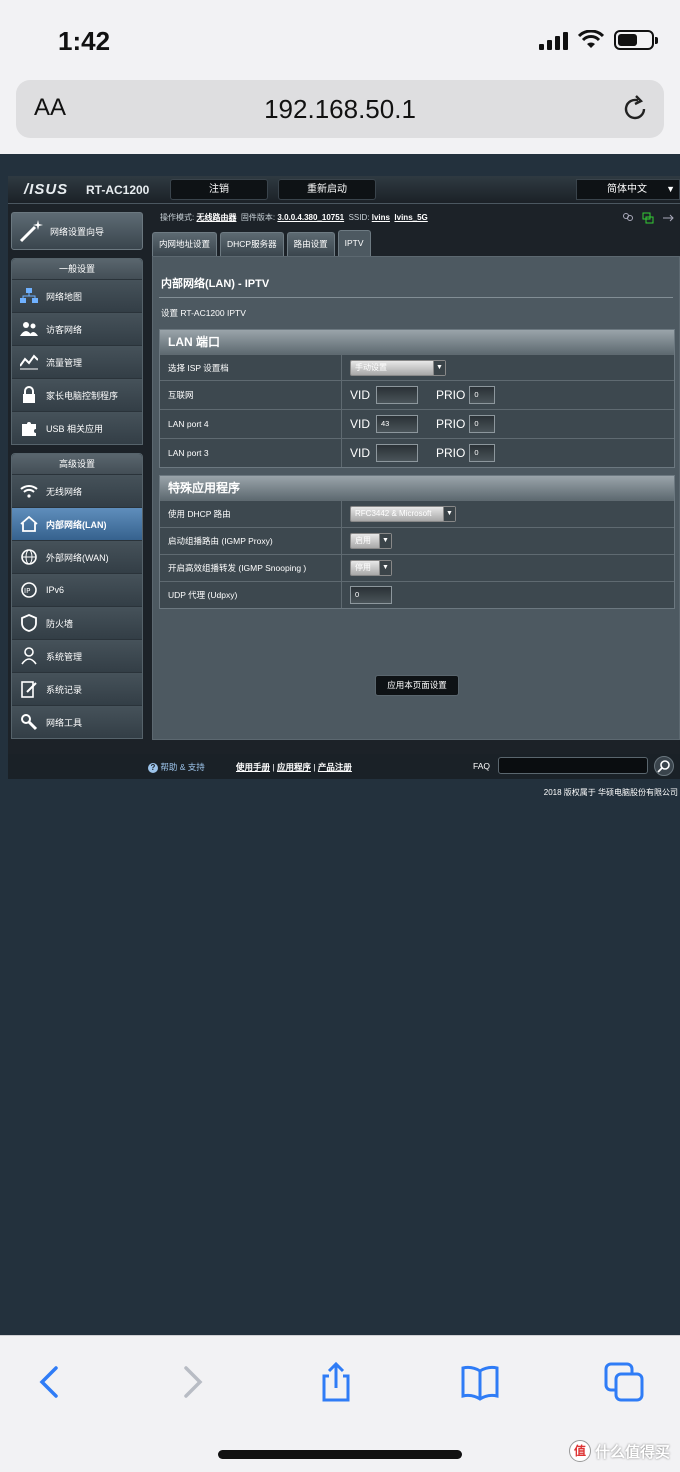 The image size is (680, 1472). What do you see at coordinates (216, 217) in the screenshot?
I see `op-mode-link: 无线路由器` at bounding box center [216, 217].